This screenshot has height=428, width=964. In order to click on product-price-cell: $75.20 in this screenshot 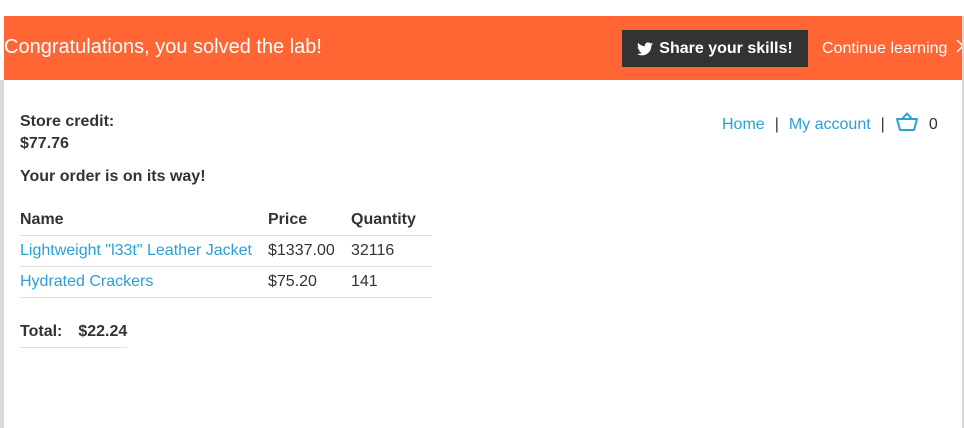, I will do `click(309, 282)`.